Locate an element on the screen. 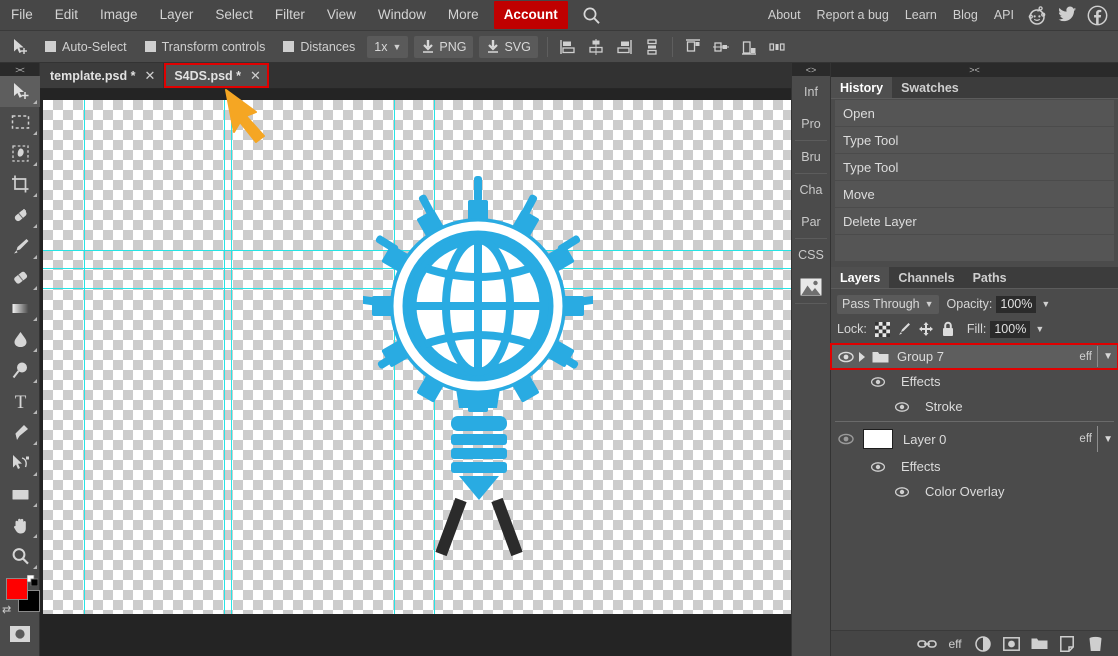 The image size is (1118, 656). marquee-tool is located at coordinates (20, 122).